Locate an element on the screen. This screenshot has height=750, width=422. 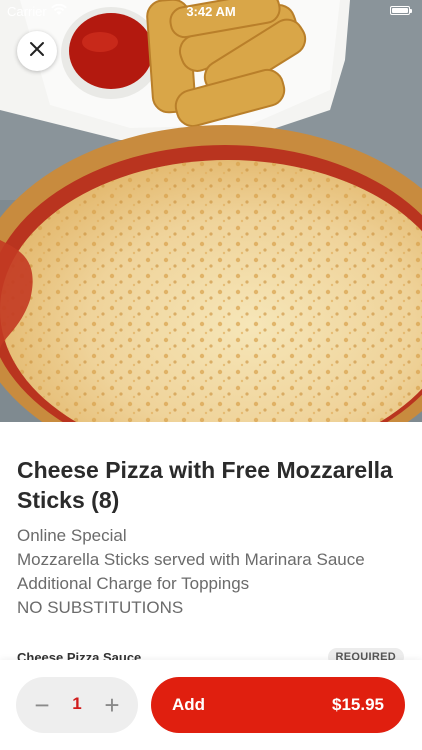
add-button-price: $15.95 is located at coordinates (358, 704).